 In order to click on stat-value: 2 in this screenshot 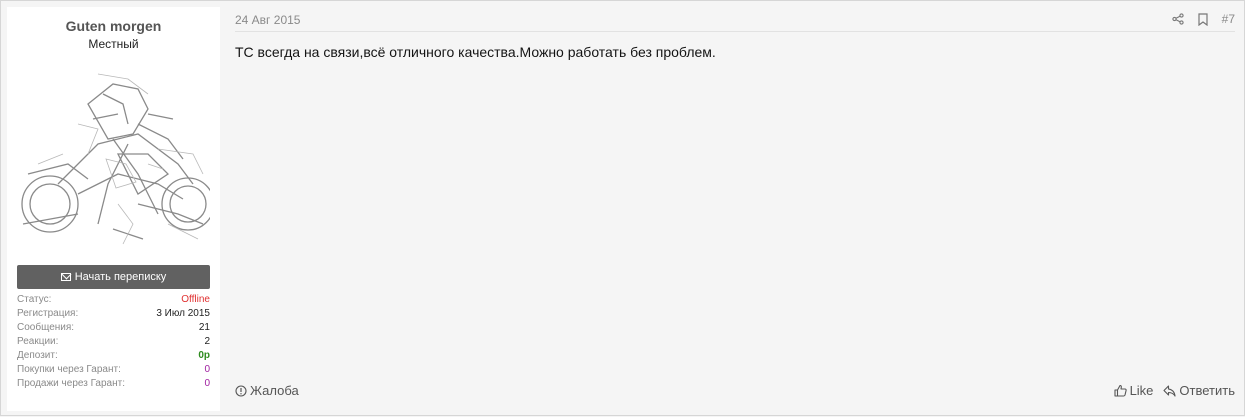, I will do `click(207, 341)`.